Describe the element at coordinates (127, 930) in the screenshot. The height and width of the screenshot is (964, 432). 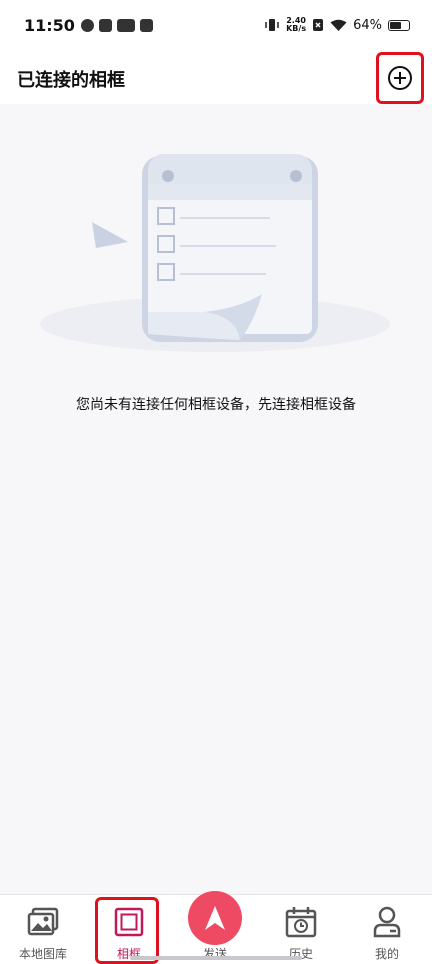
I see `frame-tab-highlight` at that location.